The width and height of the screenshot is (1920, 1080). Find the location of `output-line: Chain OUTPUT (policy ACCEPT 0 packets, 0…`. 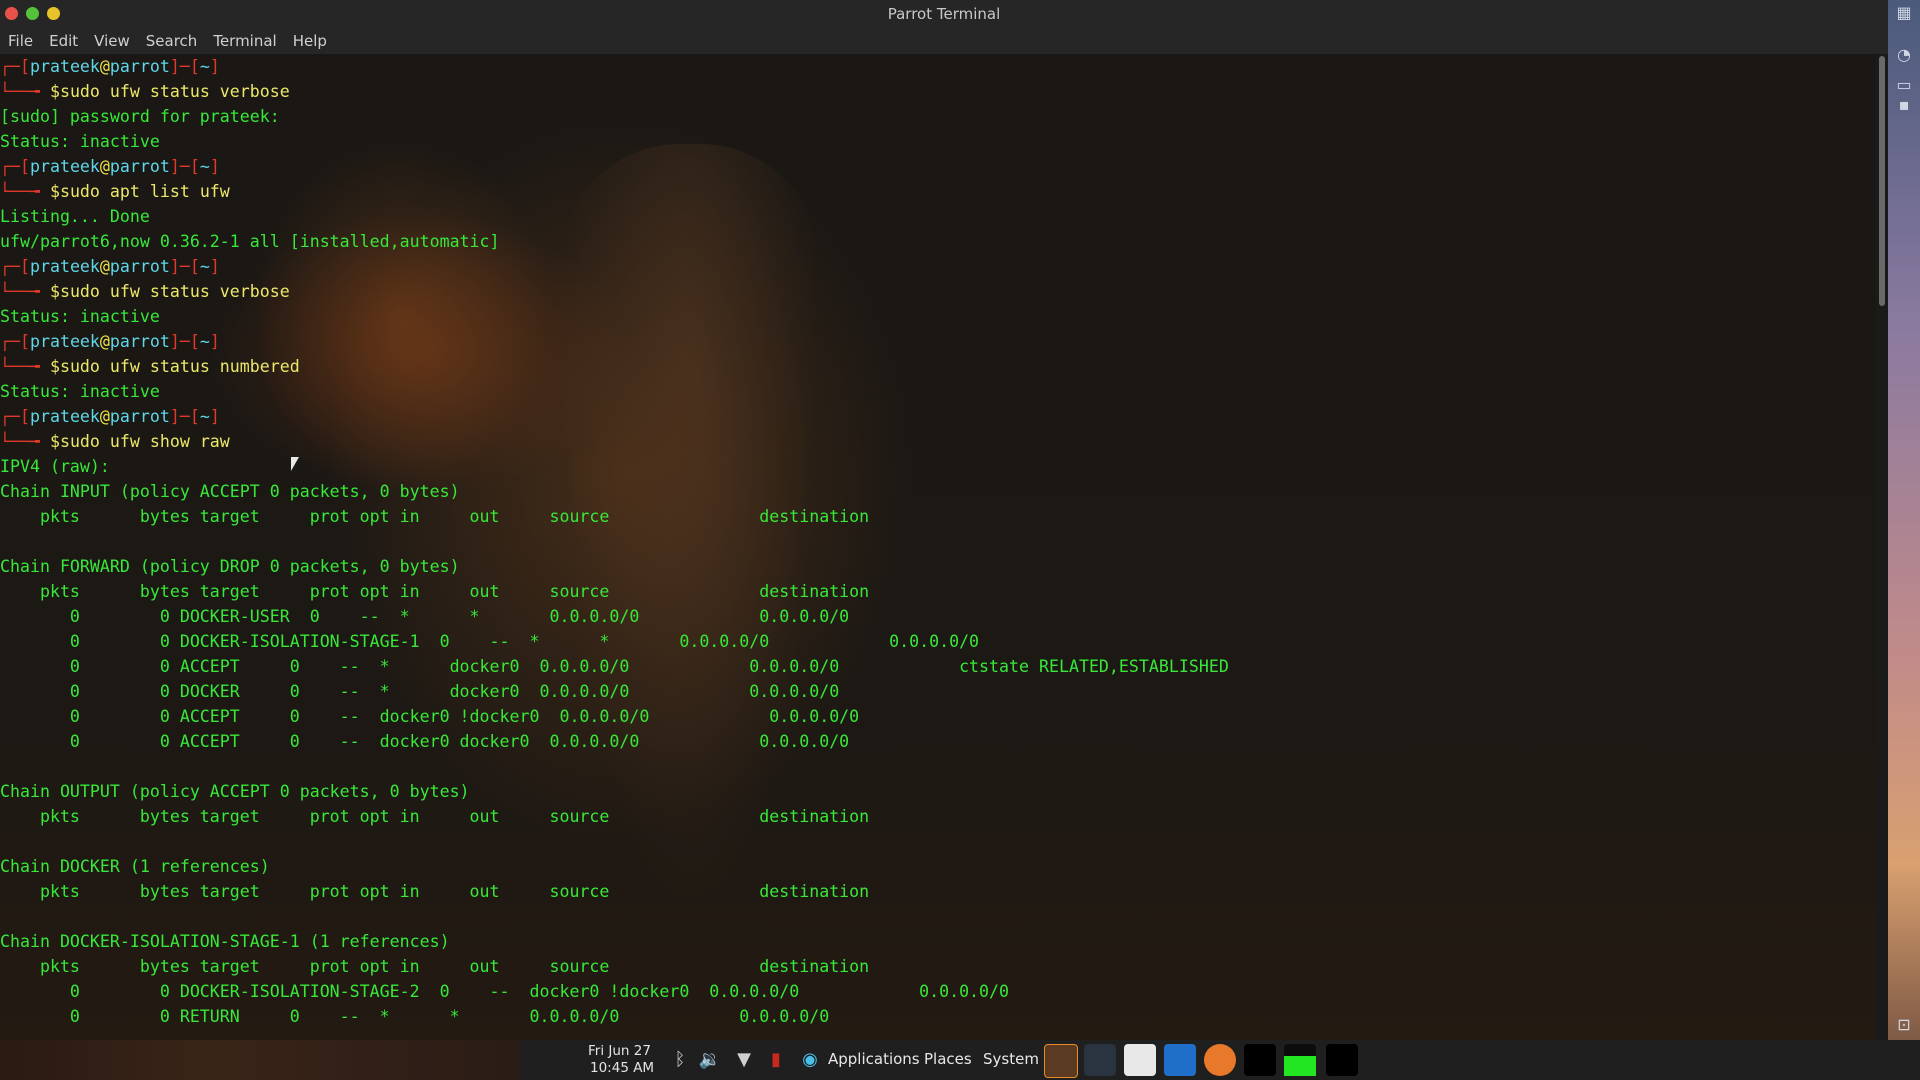

output-line: Chain OUTPUT (policy ACCEPT 0 packets, 0… is located at coordinates (235, 791).